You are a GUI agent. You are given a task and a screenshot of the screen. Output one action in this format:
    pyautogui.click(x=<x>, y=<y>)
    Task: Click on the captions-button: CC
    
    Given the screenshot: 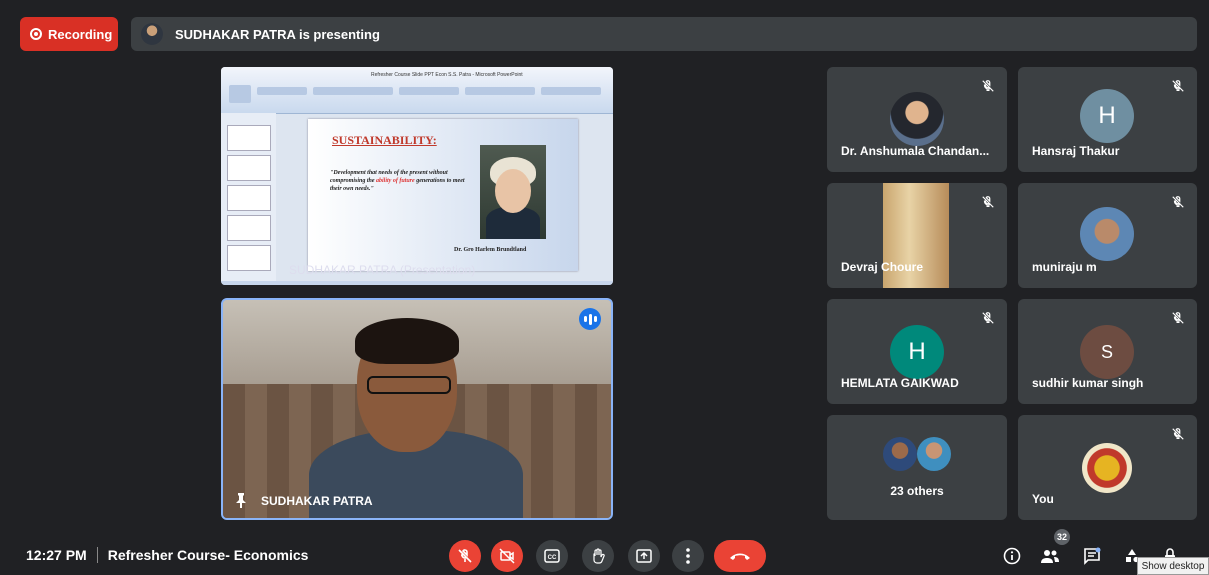 What is the action you would take?
    pyautogui.click(x=552, y=556)
    